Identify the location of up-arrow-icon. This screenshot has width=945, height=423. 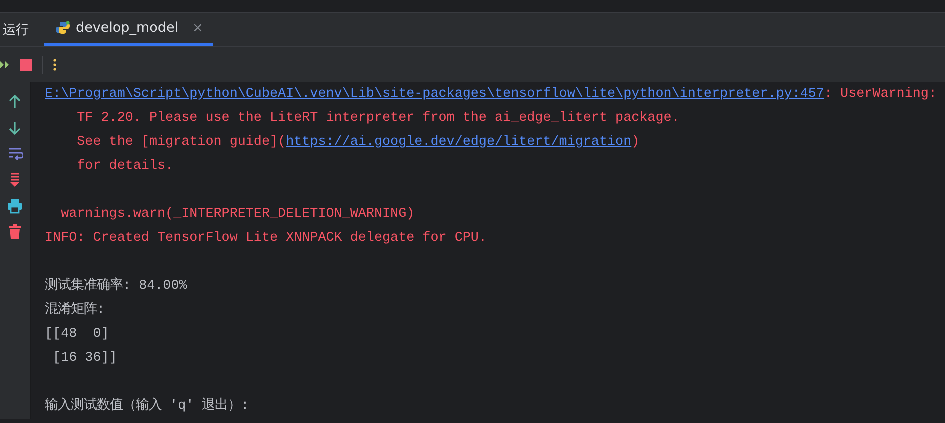
(15, 102).